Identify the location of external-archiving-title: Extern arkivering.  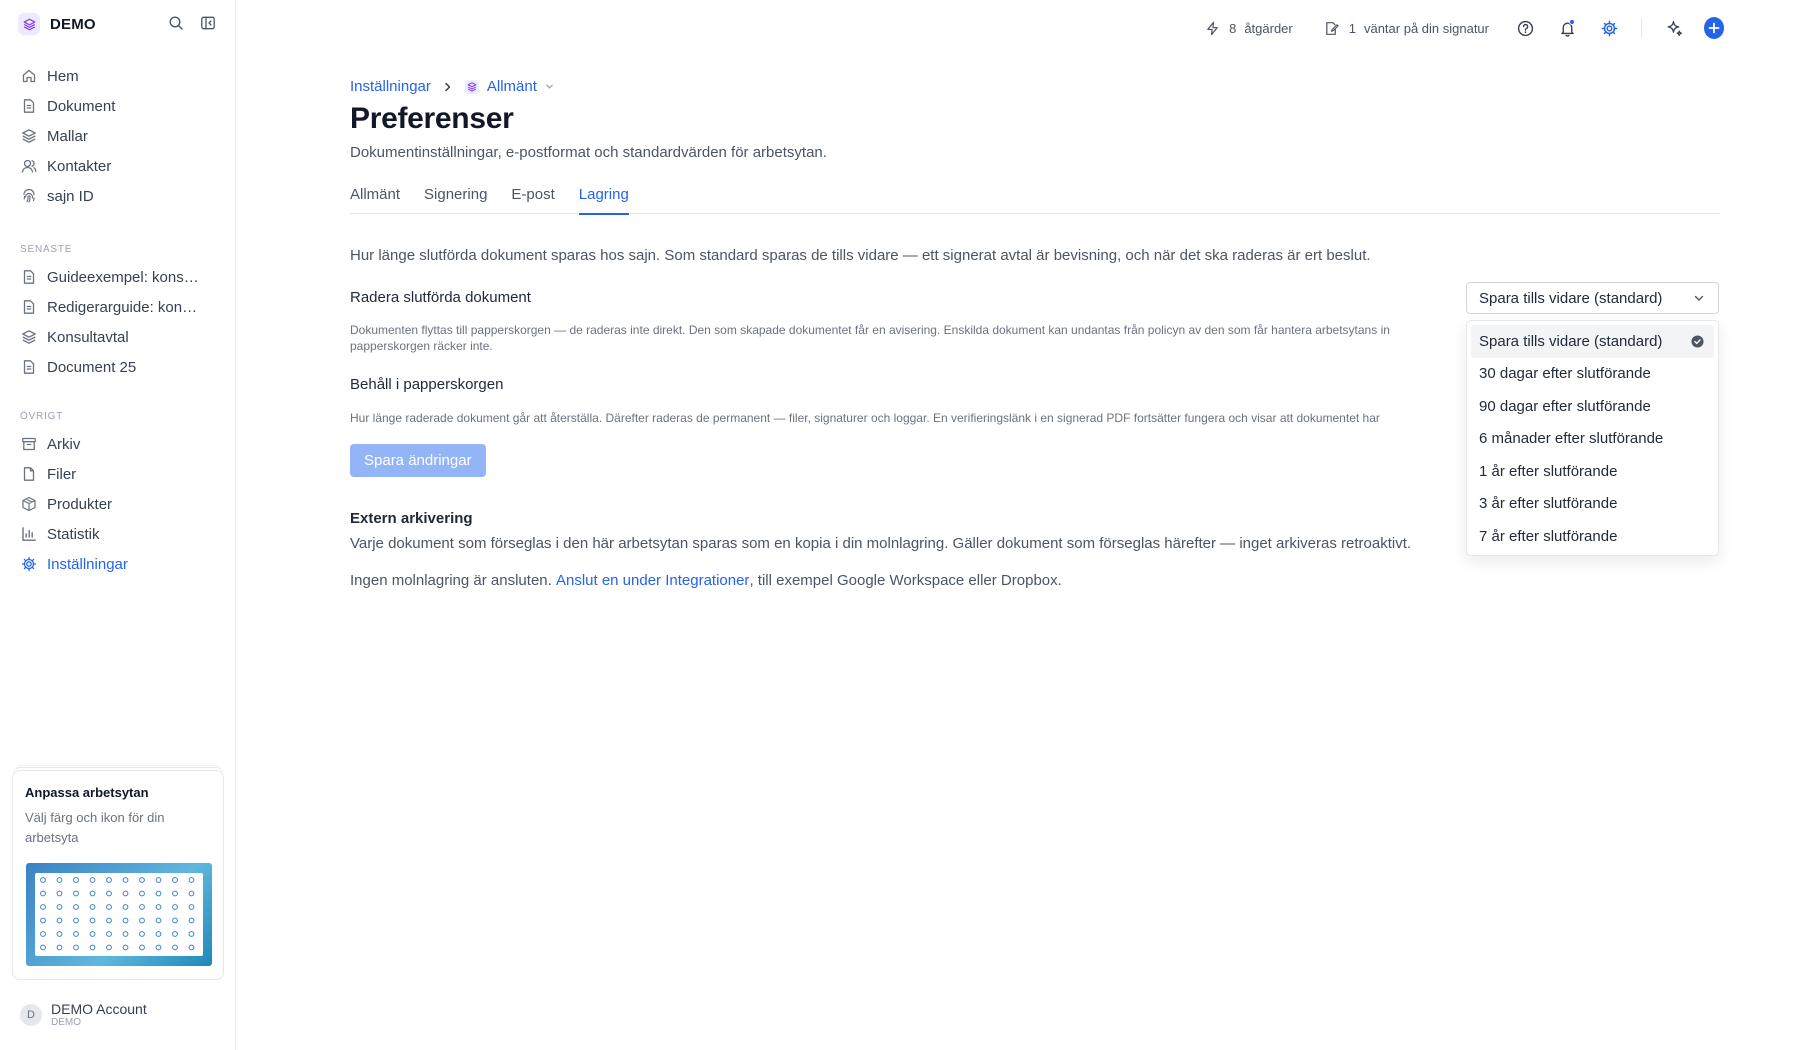
(411, 518).